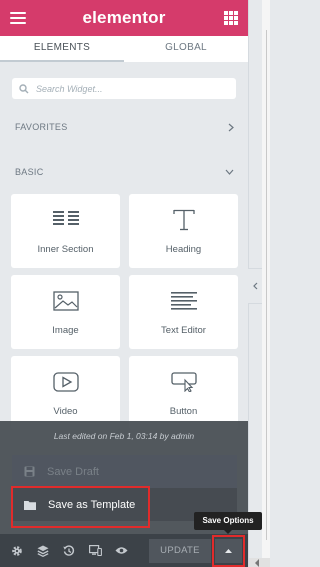 The height and width of the screenshot is (567, 320). Describe the element at coordinates (24, 88) in the screenshot. I see `search-icon` at that location.